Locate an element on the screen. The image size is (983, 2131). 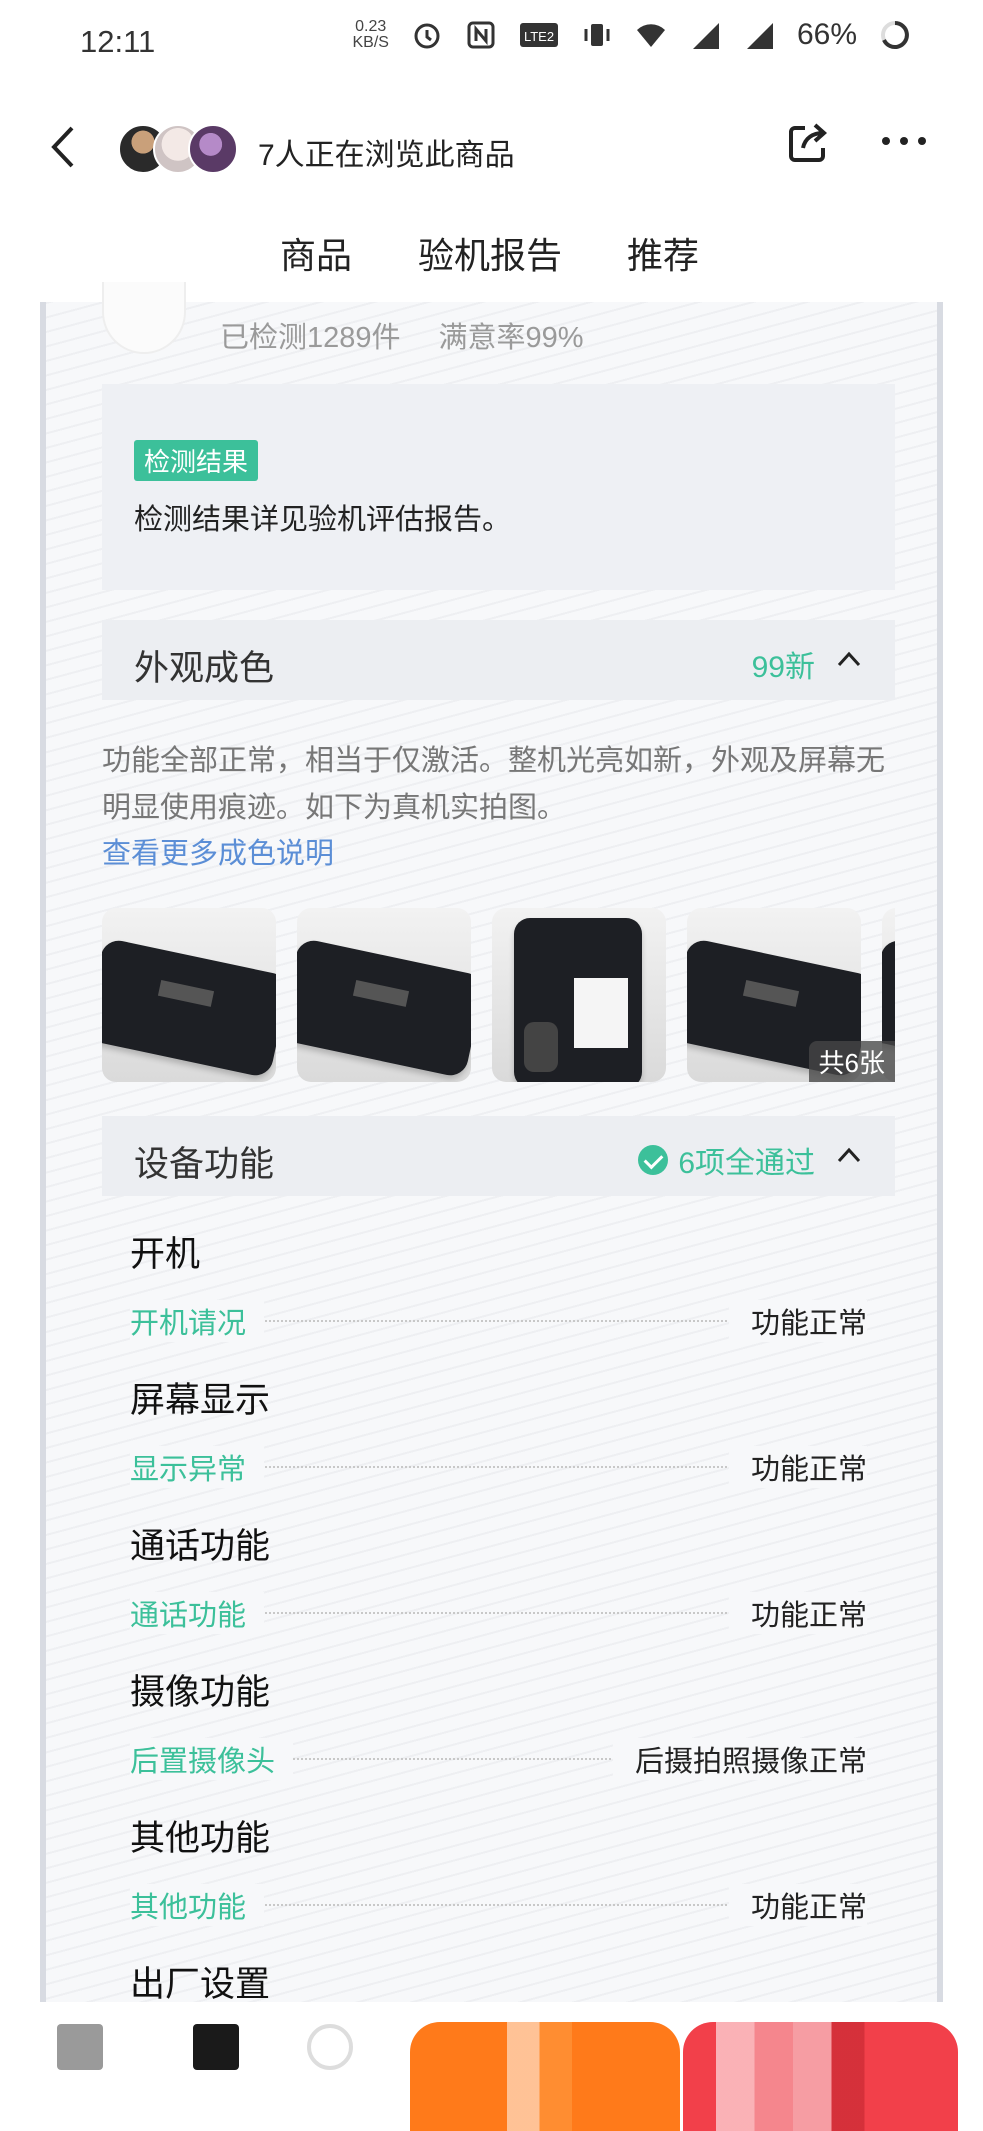
function-group-title: 摄像功能 is located at coordinates (200, 1692).